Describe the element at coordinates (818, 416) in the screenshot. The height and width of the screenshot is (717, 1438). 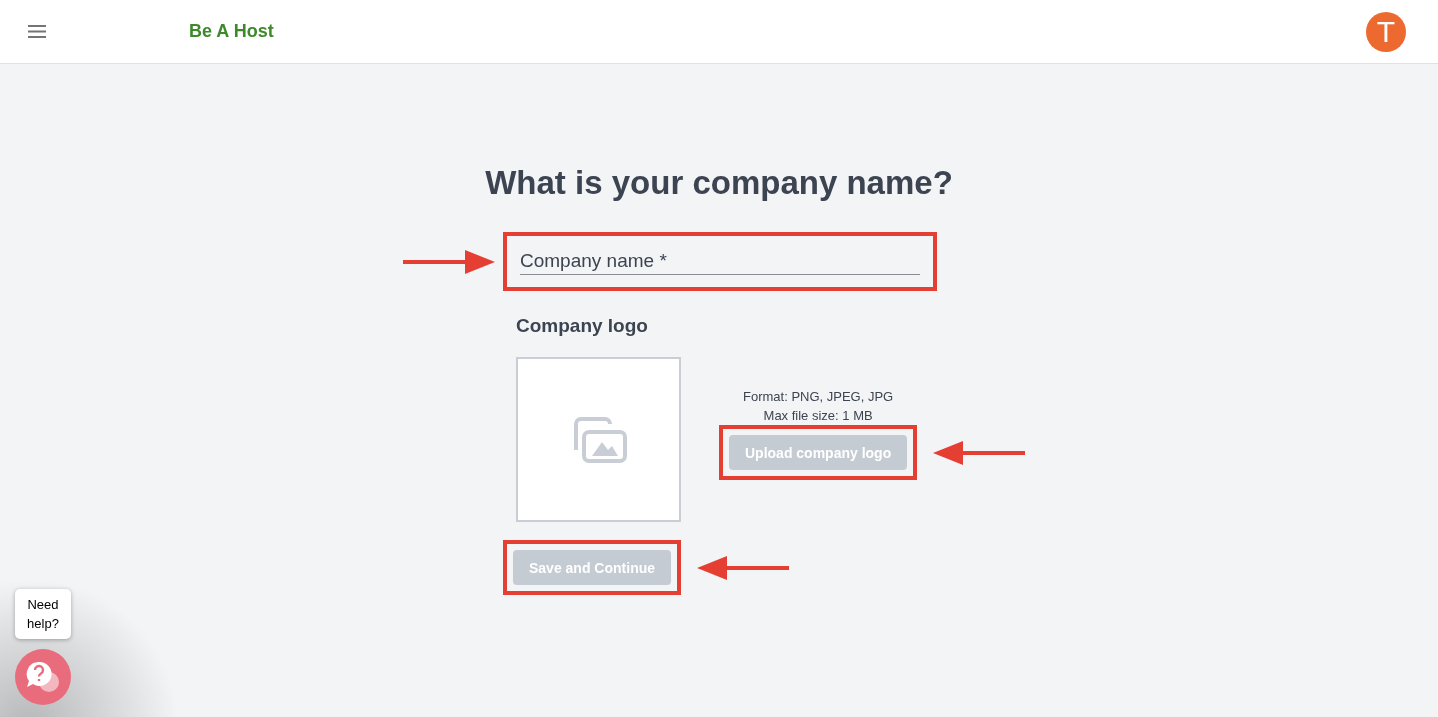
I see `size-note: Max file size: 1 MB` at that location.